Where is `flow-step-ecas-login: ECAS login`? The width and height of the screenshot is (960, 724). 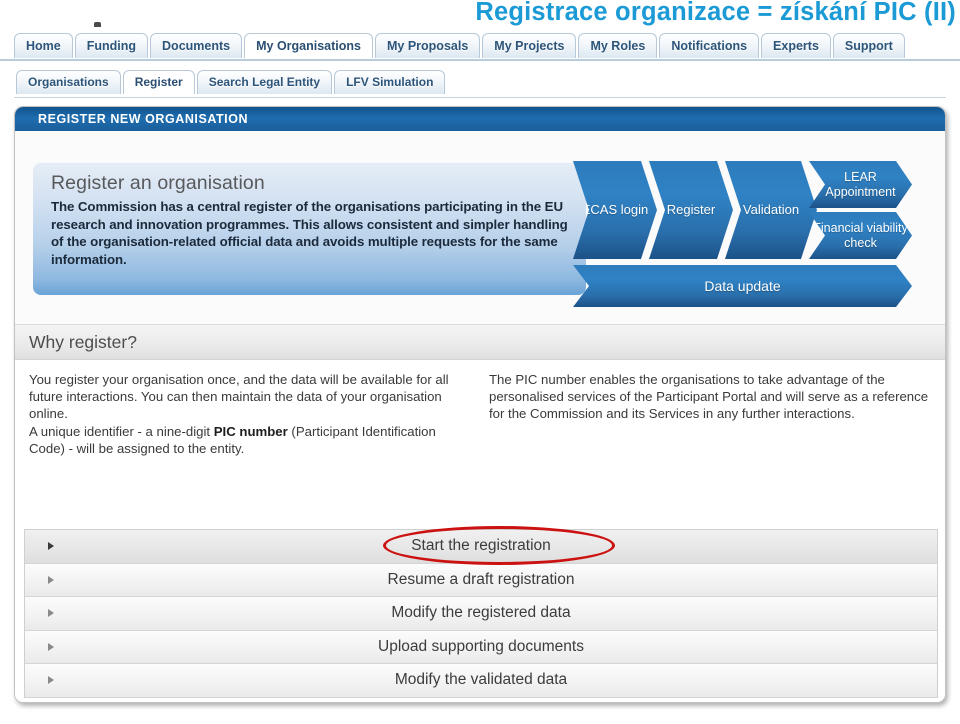
flow-step-ecas-login: ECAS login is located at coordinates (615, 210).